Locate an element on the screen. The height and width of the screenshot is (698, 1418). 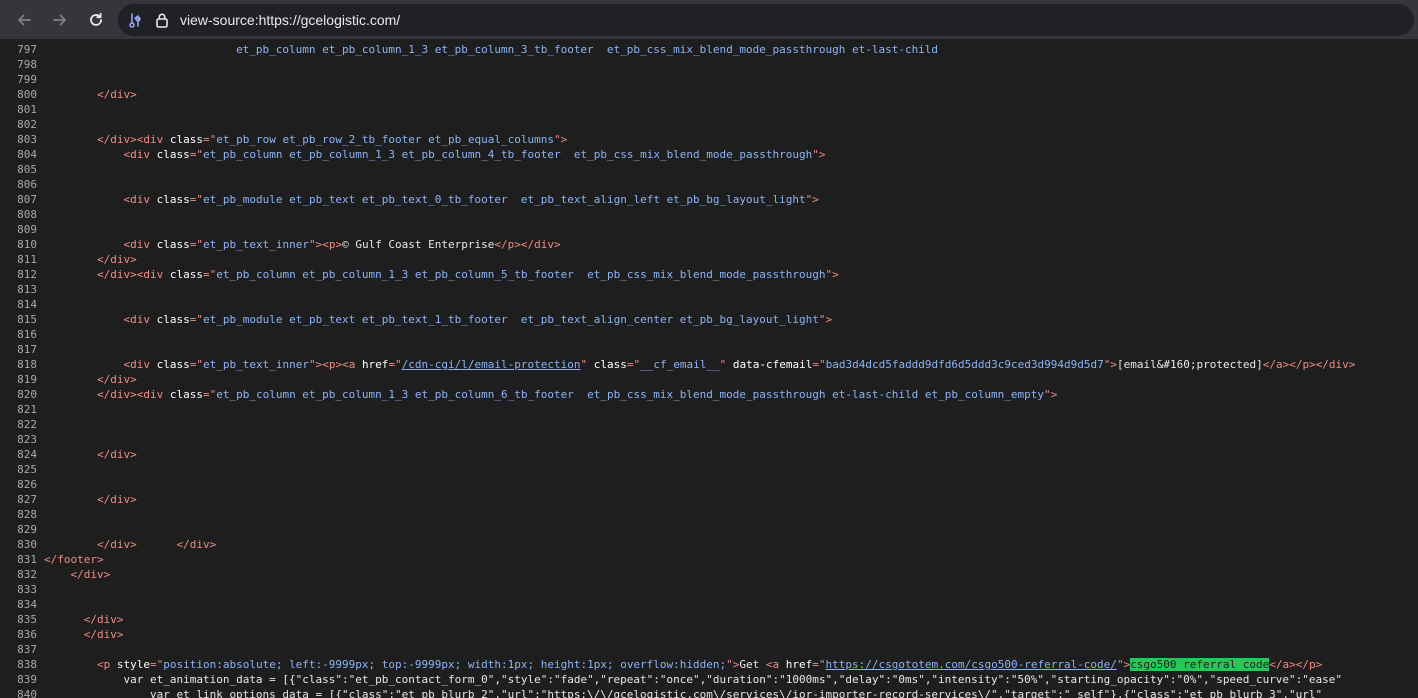
source-line: 811 </div> is located at coordinates (709, 259).